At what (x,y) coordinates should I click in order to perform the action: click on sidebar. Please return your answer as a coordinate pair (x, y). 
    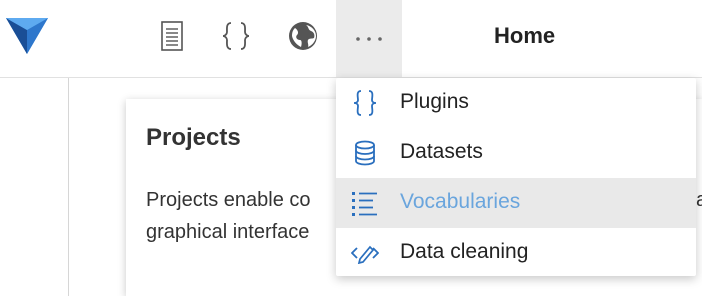
    Looking at the image, I should click on (34, 187).